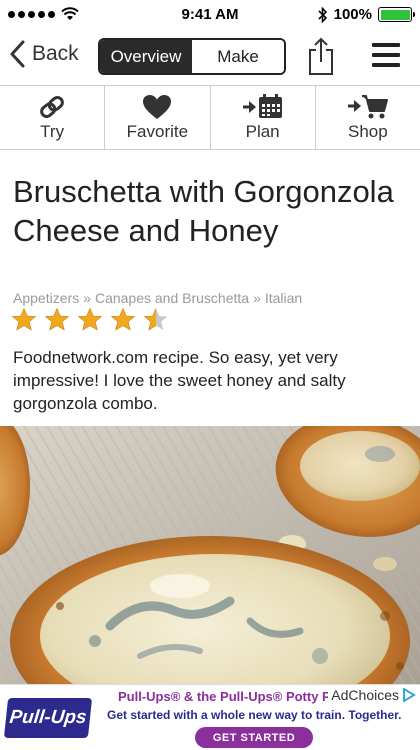 Image resolution: width=420 pixels, height=750 pixels. What do you see at coordinates (172, 298) in the screenshot?
I see `breadcrumb-item: Canapes and Bruschetta` at bounding box center [172, 298].